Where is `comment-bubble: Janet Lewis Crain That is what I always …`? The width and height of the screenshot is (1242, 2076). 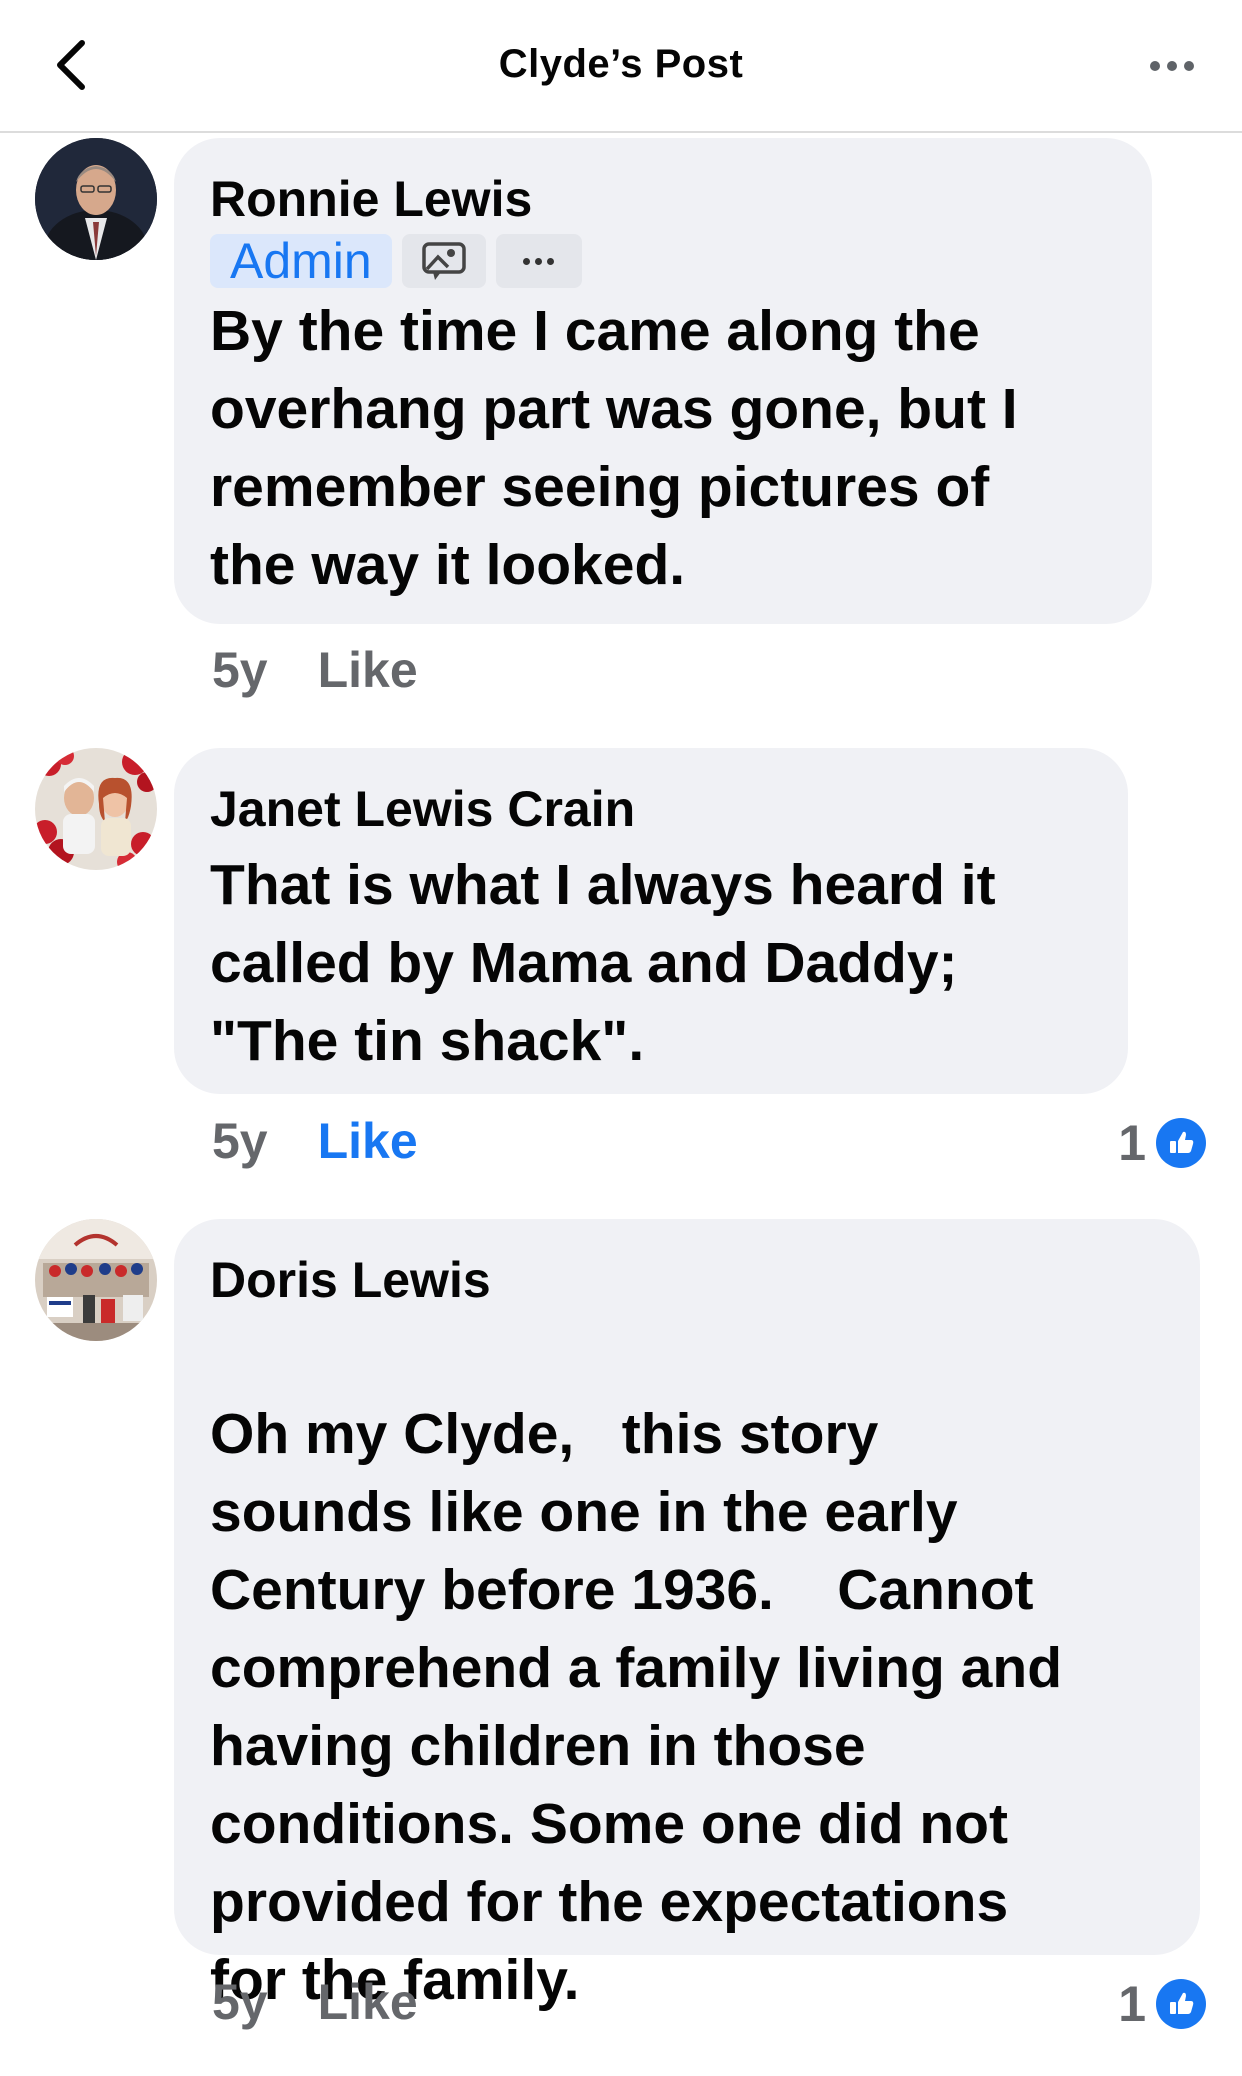 comment-bubble: Janet Lewis Crain That is what I always … is located at coordinates (651, 921).